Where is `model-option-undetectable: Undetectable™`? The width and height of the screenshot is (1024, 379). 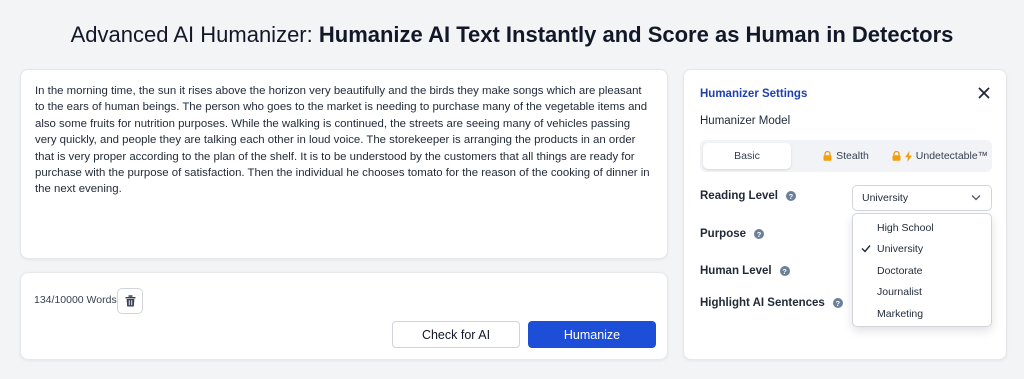 model-option-undetectable: Undetectable™ is located at coordinates (940, 156).